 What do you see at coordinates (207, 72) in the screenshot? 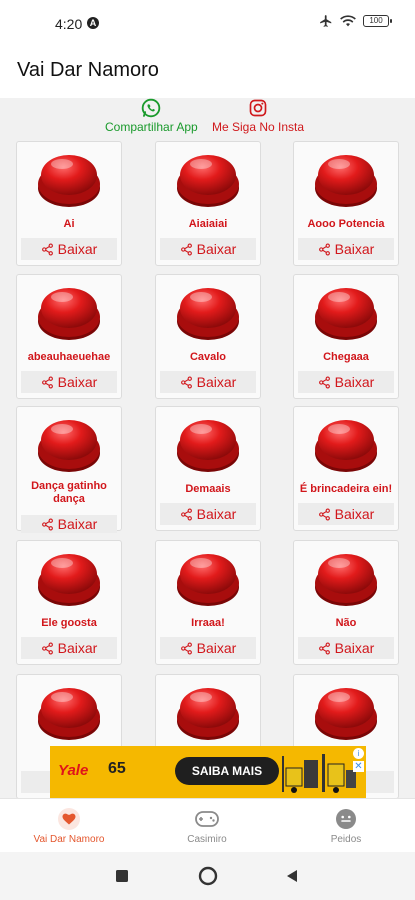
I see `app-bar: Vai Dar Namoro` at bounding box center [207, 72].